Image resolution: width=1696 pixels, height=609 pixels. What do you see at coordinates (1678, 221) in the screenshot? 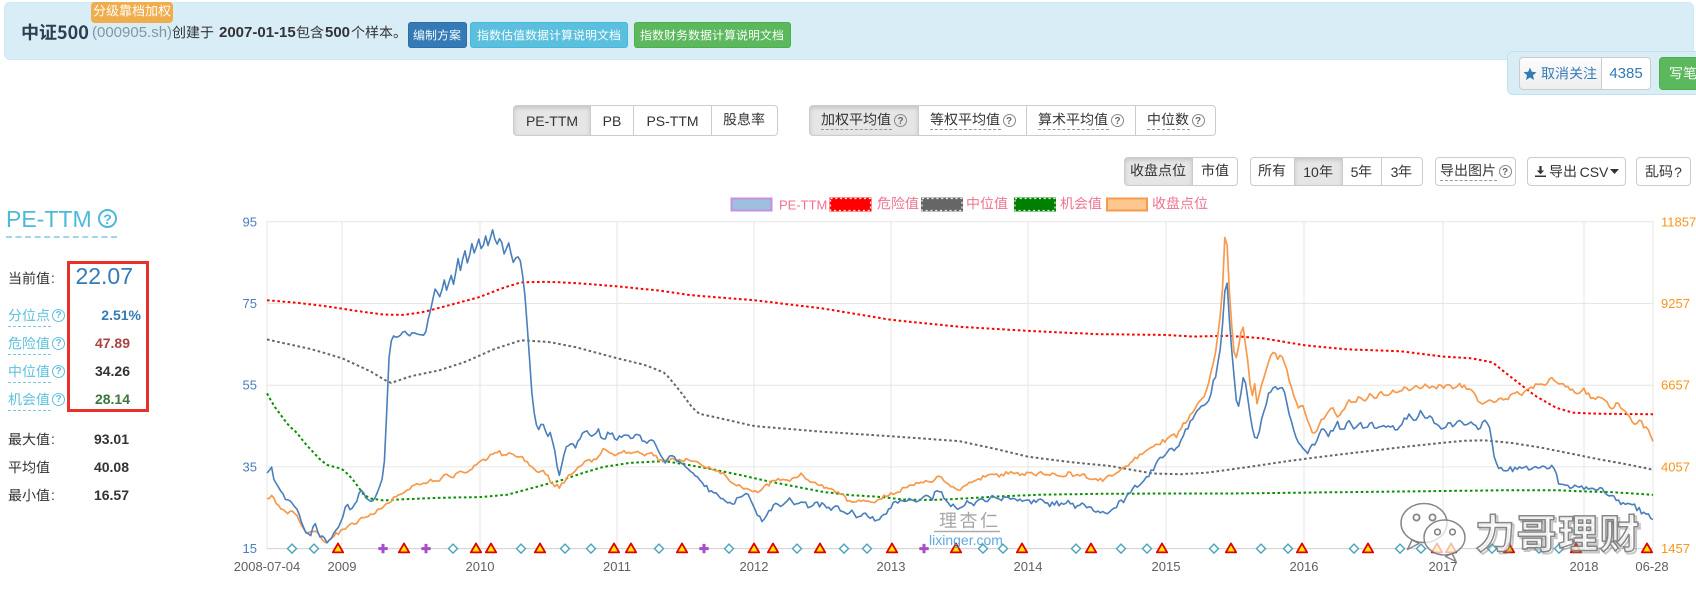
I see `svg-text: 11857` at bounding box center [1678, 221].